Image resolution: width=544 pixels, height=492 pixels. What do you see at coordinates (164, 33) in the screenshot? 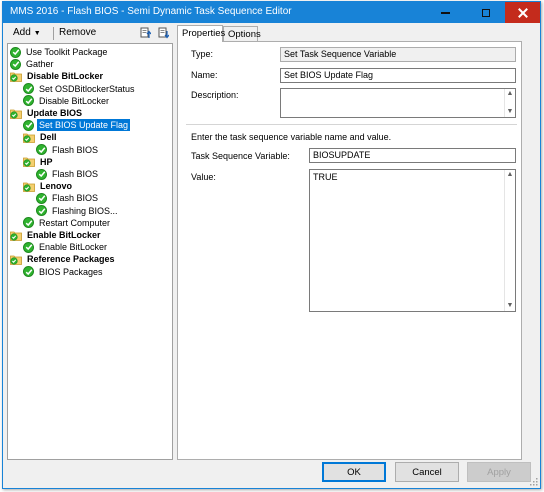
I see `move-down-icon` at bounding box center [164, 33].